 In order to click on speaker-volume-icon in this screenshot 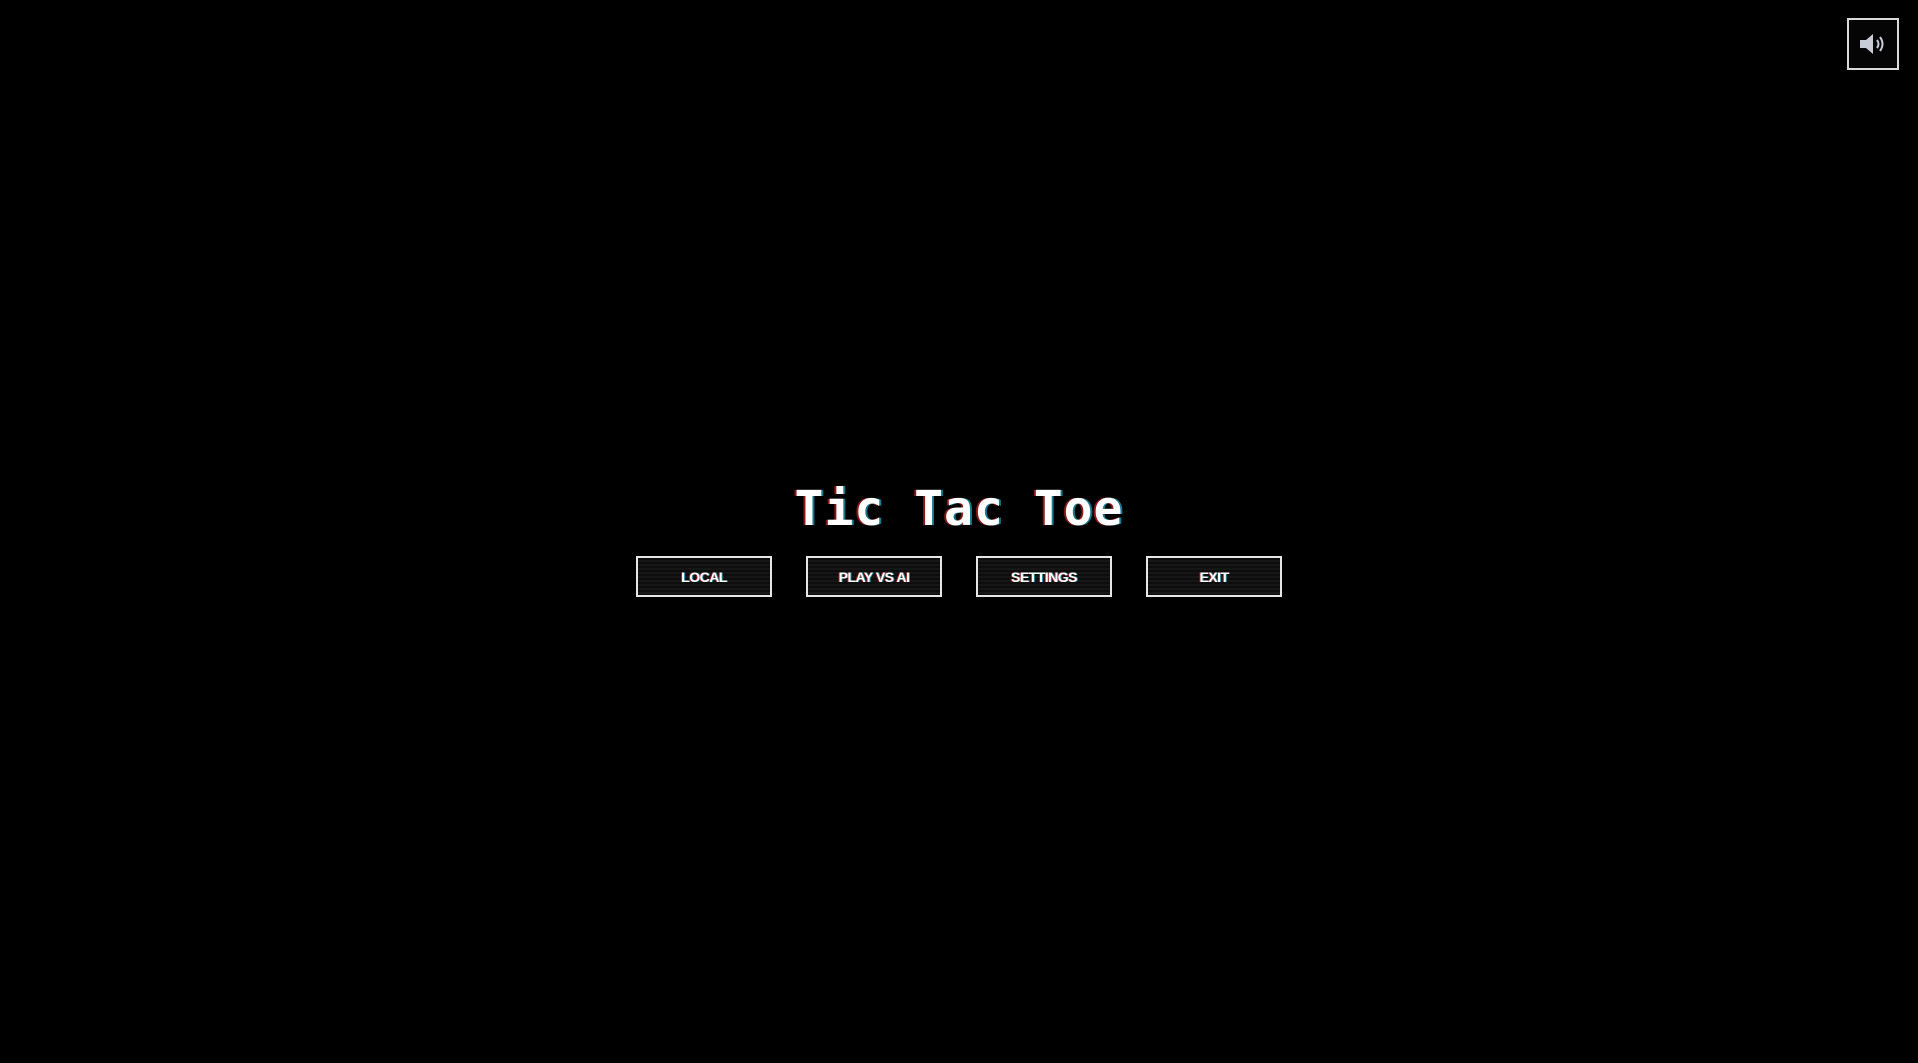, I will do `click(1872, 44)`.